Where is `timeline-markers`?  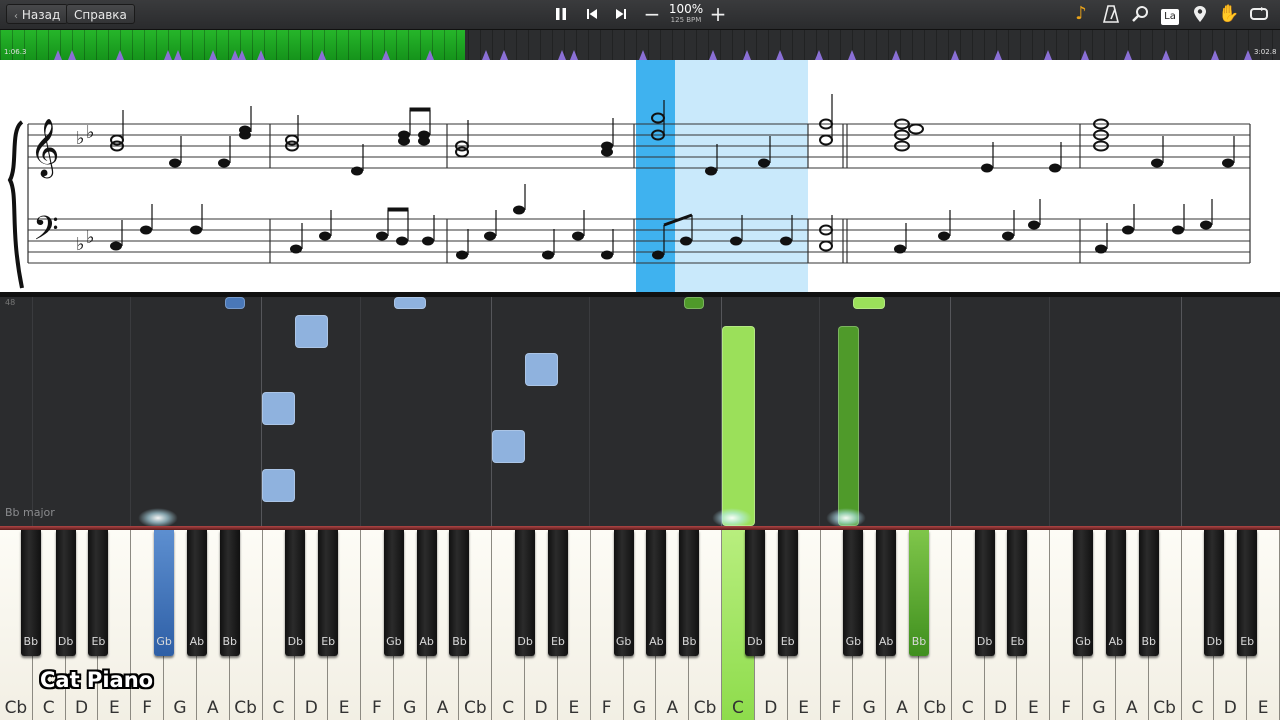
timeline-markers is located at coordinates (653, 55).